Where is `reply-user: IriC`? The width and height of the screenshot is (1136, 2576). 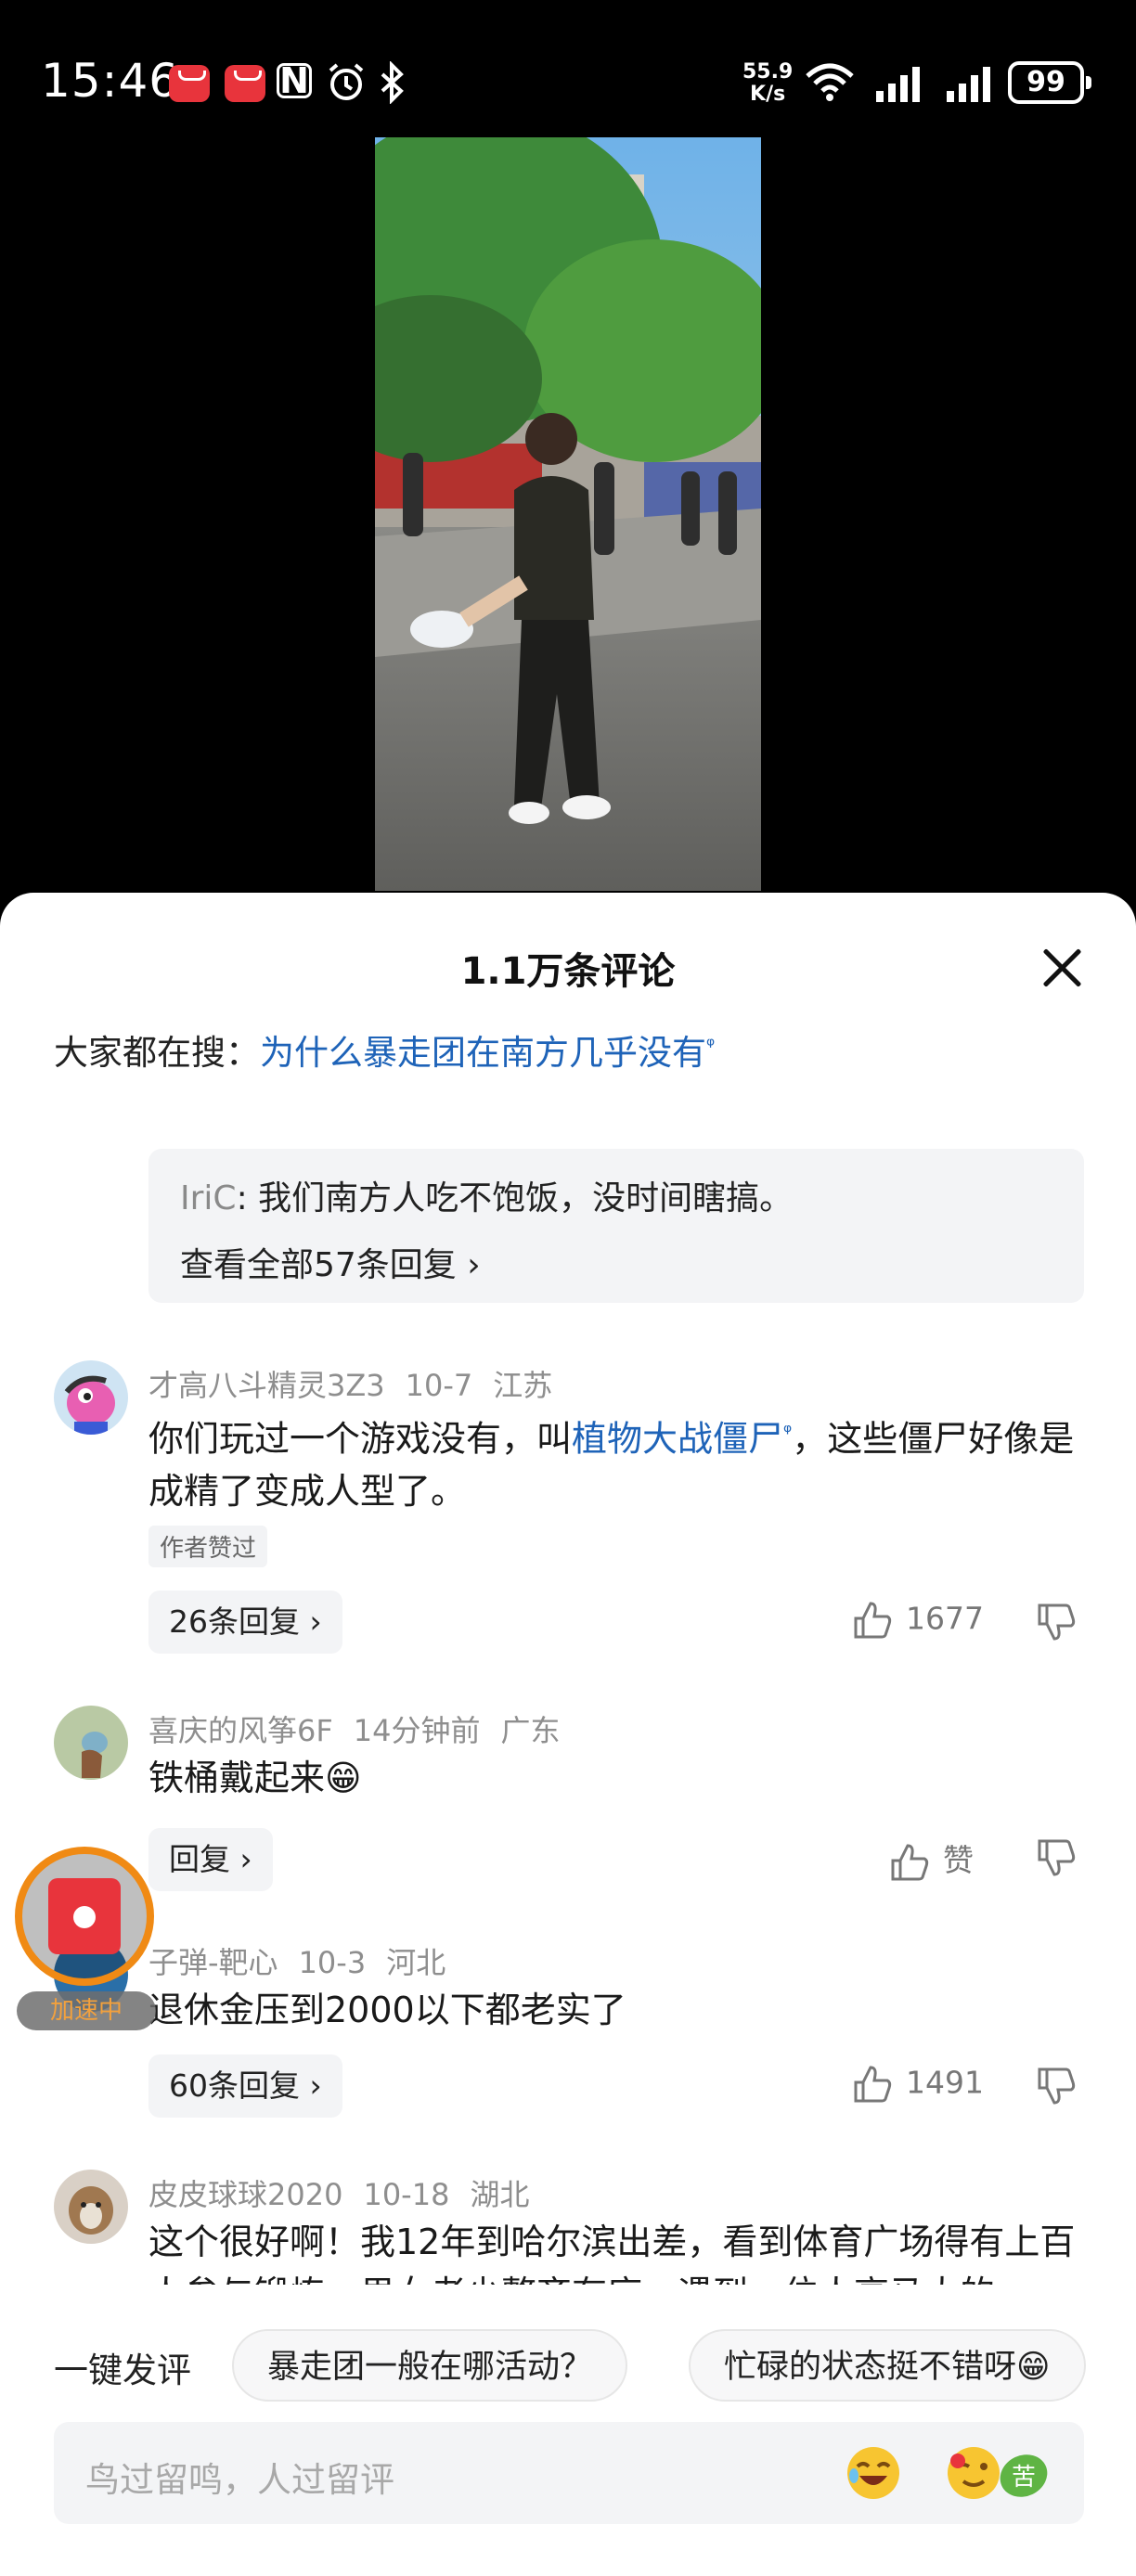
reply-user: IriC is located at coordinates (208, 1198).